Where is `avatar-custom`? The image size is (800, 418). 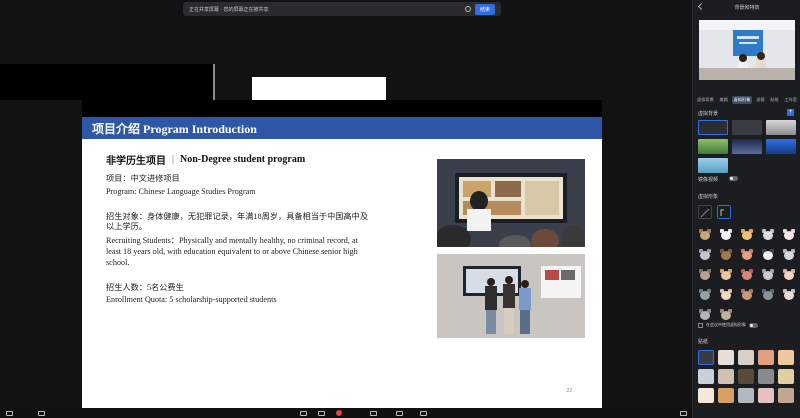
avatar-custom is located at coordinates (724, 212).